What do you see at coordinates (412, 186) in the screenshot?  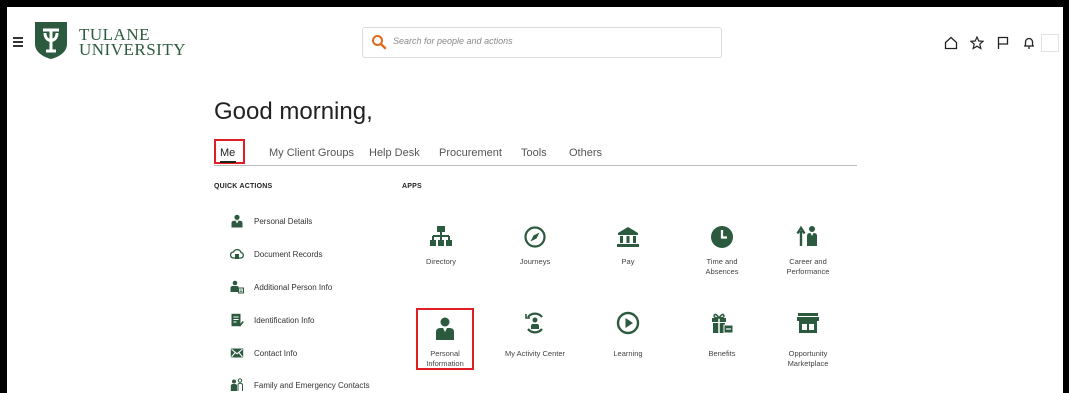 I see `apps-title: APPS` at bounding box center [412, 186].